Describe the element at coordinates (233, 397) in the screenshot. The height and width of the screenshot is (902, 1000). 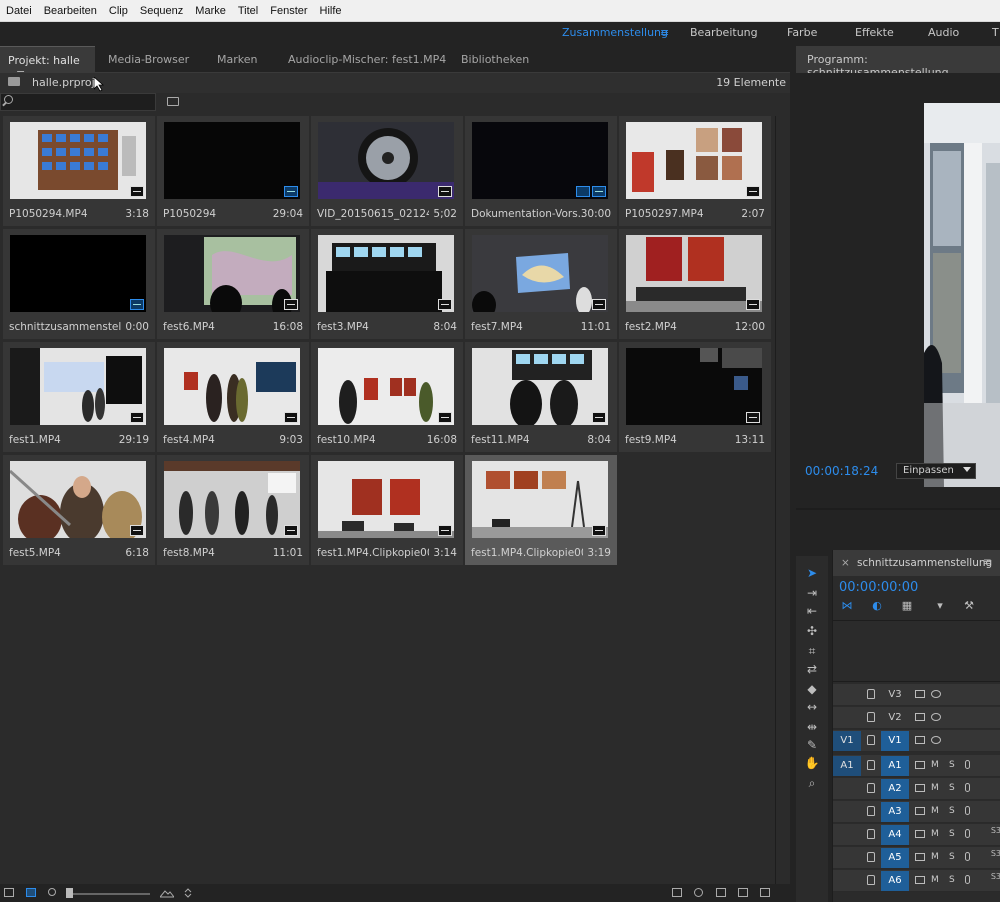
I see `media-item: fest4.MP4 9:03` at that location.